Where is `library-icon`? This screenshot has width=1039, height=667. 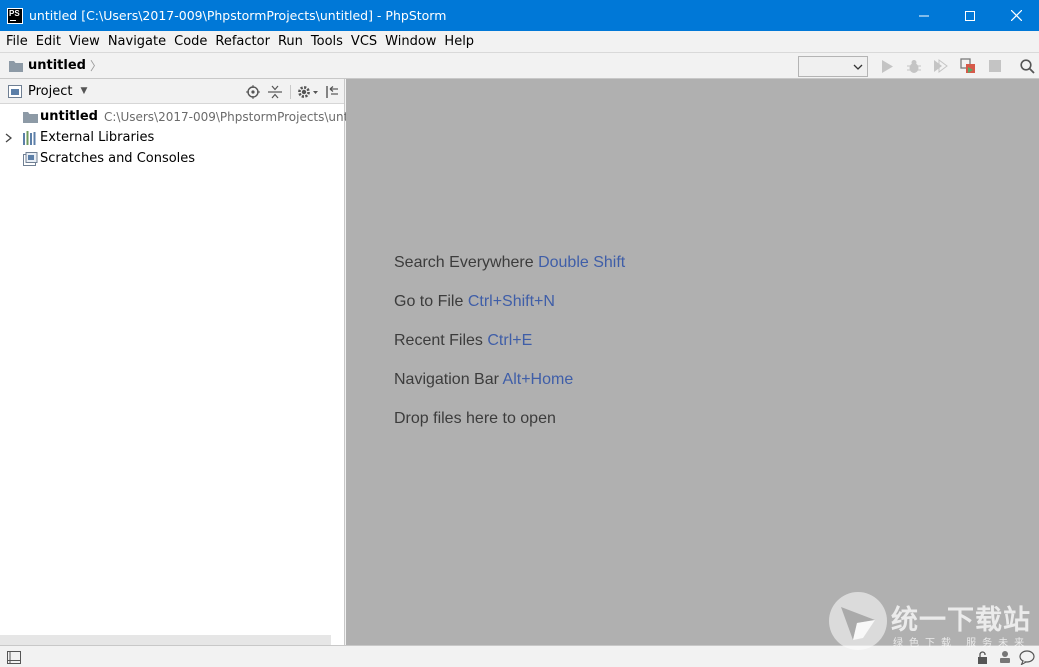 library-icon is located at coordinates (30, 138).